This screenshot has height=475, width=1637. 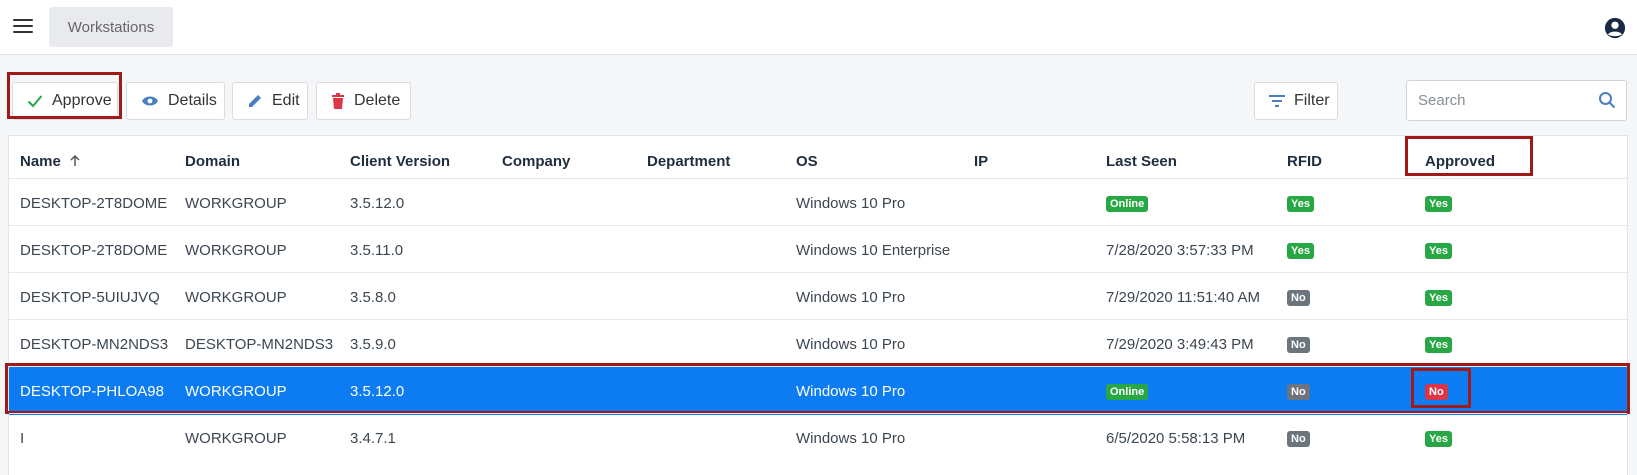 I want to click on search-icon, so click(x=1607, y=100).